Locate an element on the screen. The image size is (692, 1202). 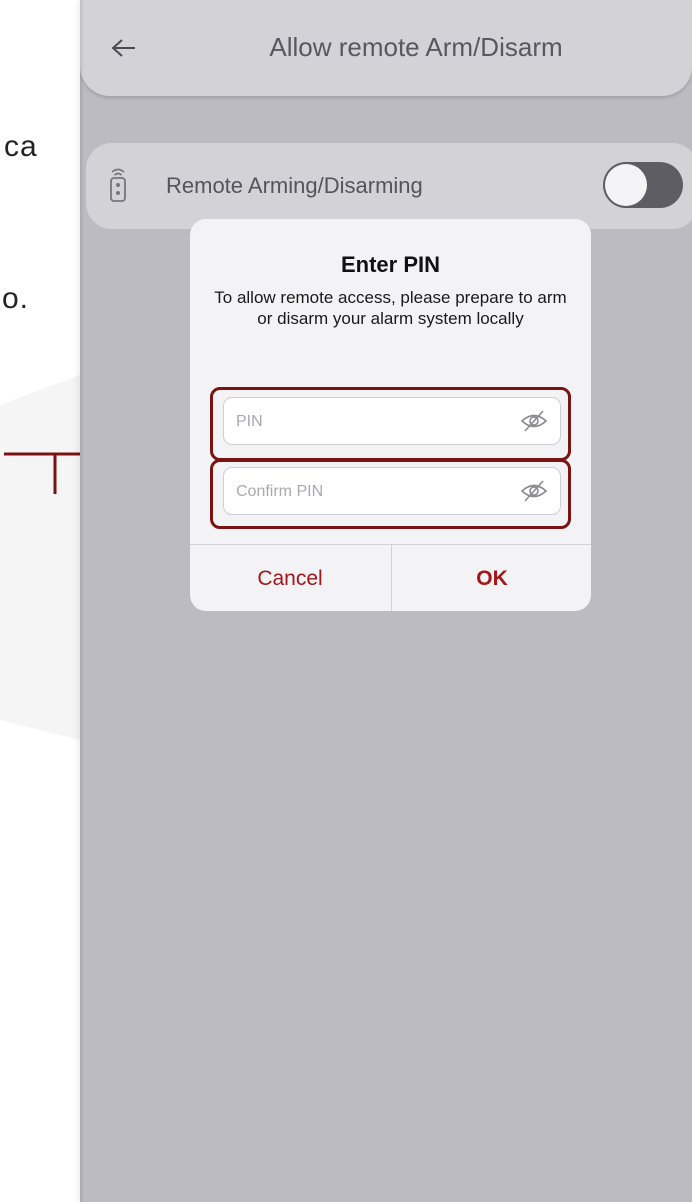
app-header: Allow remote Arm/Disarm is located at coordinates (386, 48).